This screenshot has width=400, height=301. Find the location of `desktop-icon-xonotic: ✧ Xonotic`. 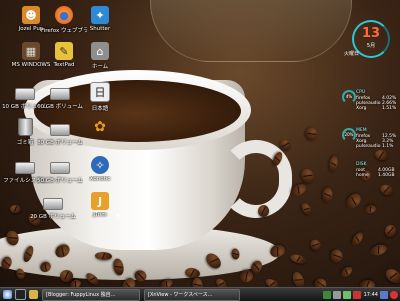

desktop-icon-xonotic: ✧ Xonotic is located at coordinates (100, 169).